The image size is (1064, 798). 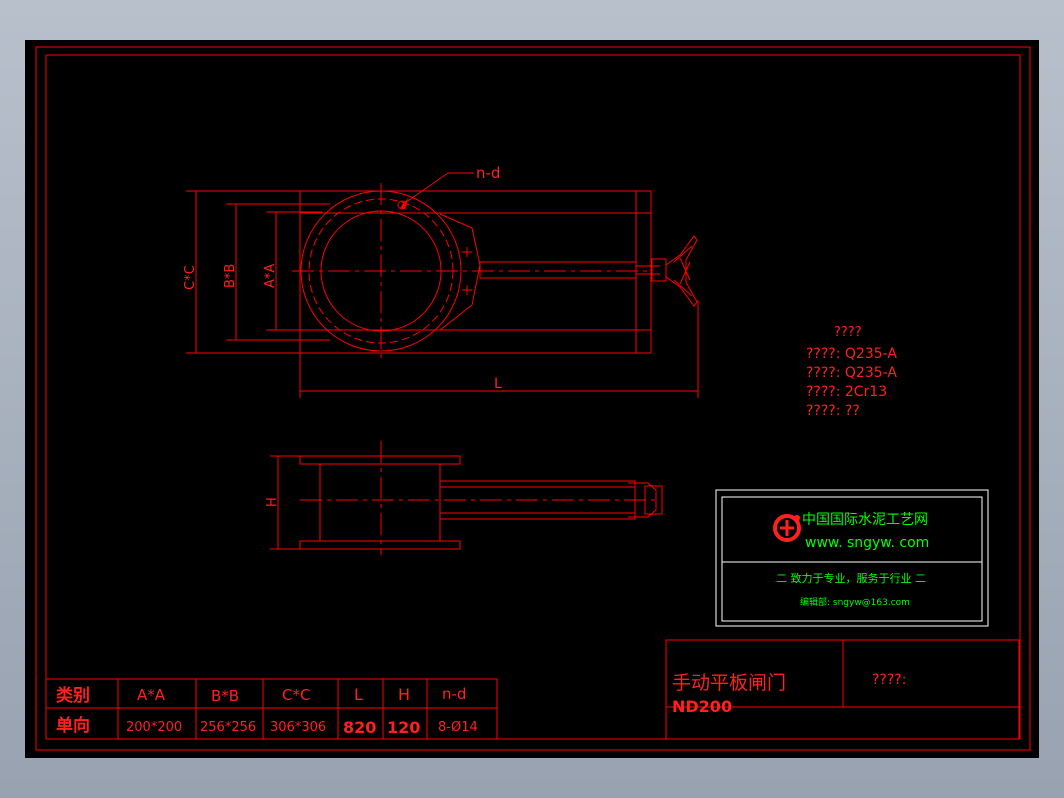 I want to click on front-dimensions: C*C B*B A*A L, so click(x=441, y=294).